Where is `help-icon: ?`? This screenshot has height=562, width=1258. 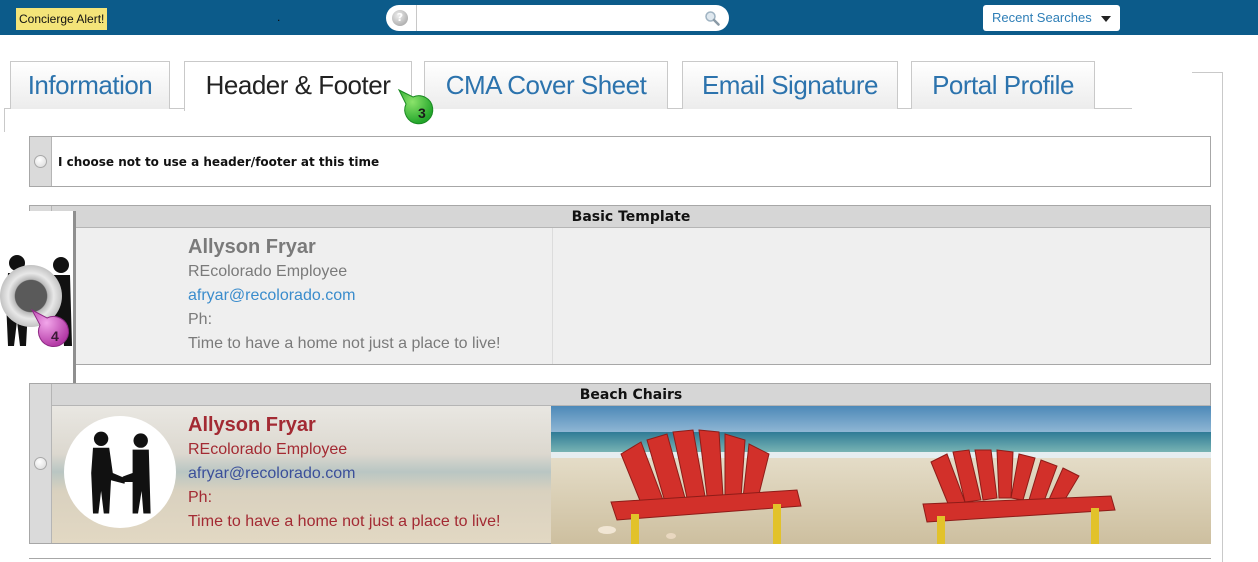
help-icon: ? is located at coordinates (400, 18).